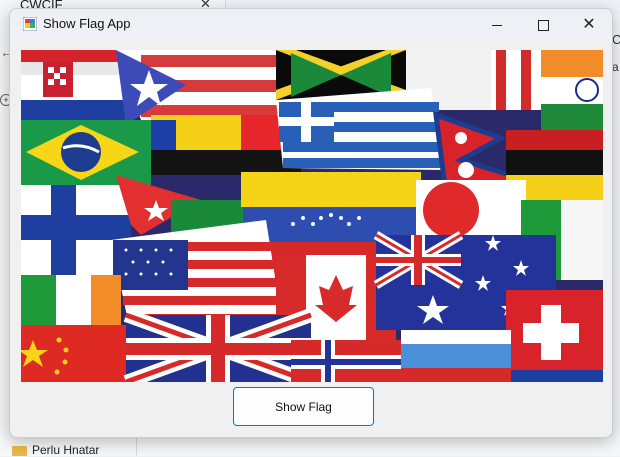 This screenshot has height=457, width=620. I want to click on folder-icon, so click(19, 451).